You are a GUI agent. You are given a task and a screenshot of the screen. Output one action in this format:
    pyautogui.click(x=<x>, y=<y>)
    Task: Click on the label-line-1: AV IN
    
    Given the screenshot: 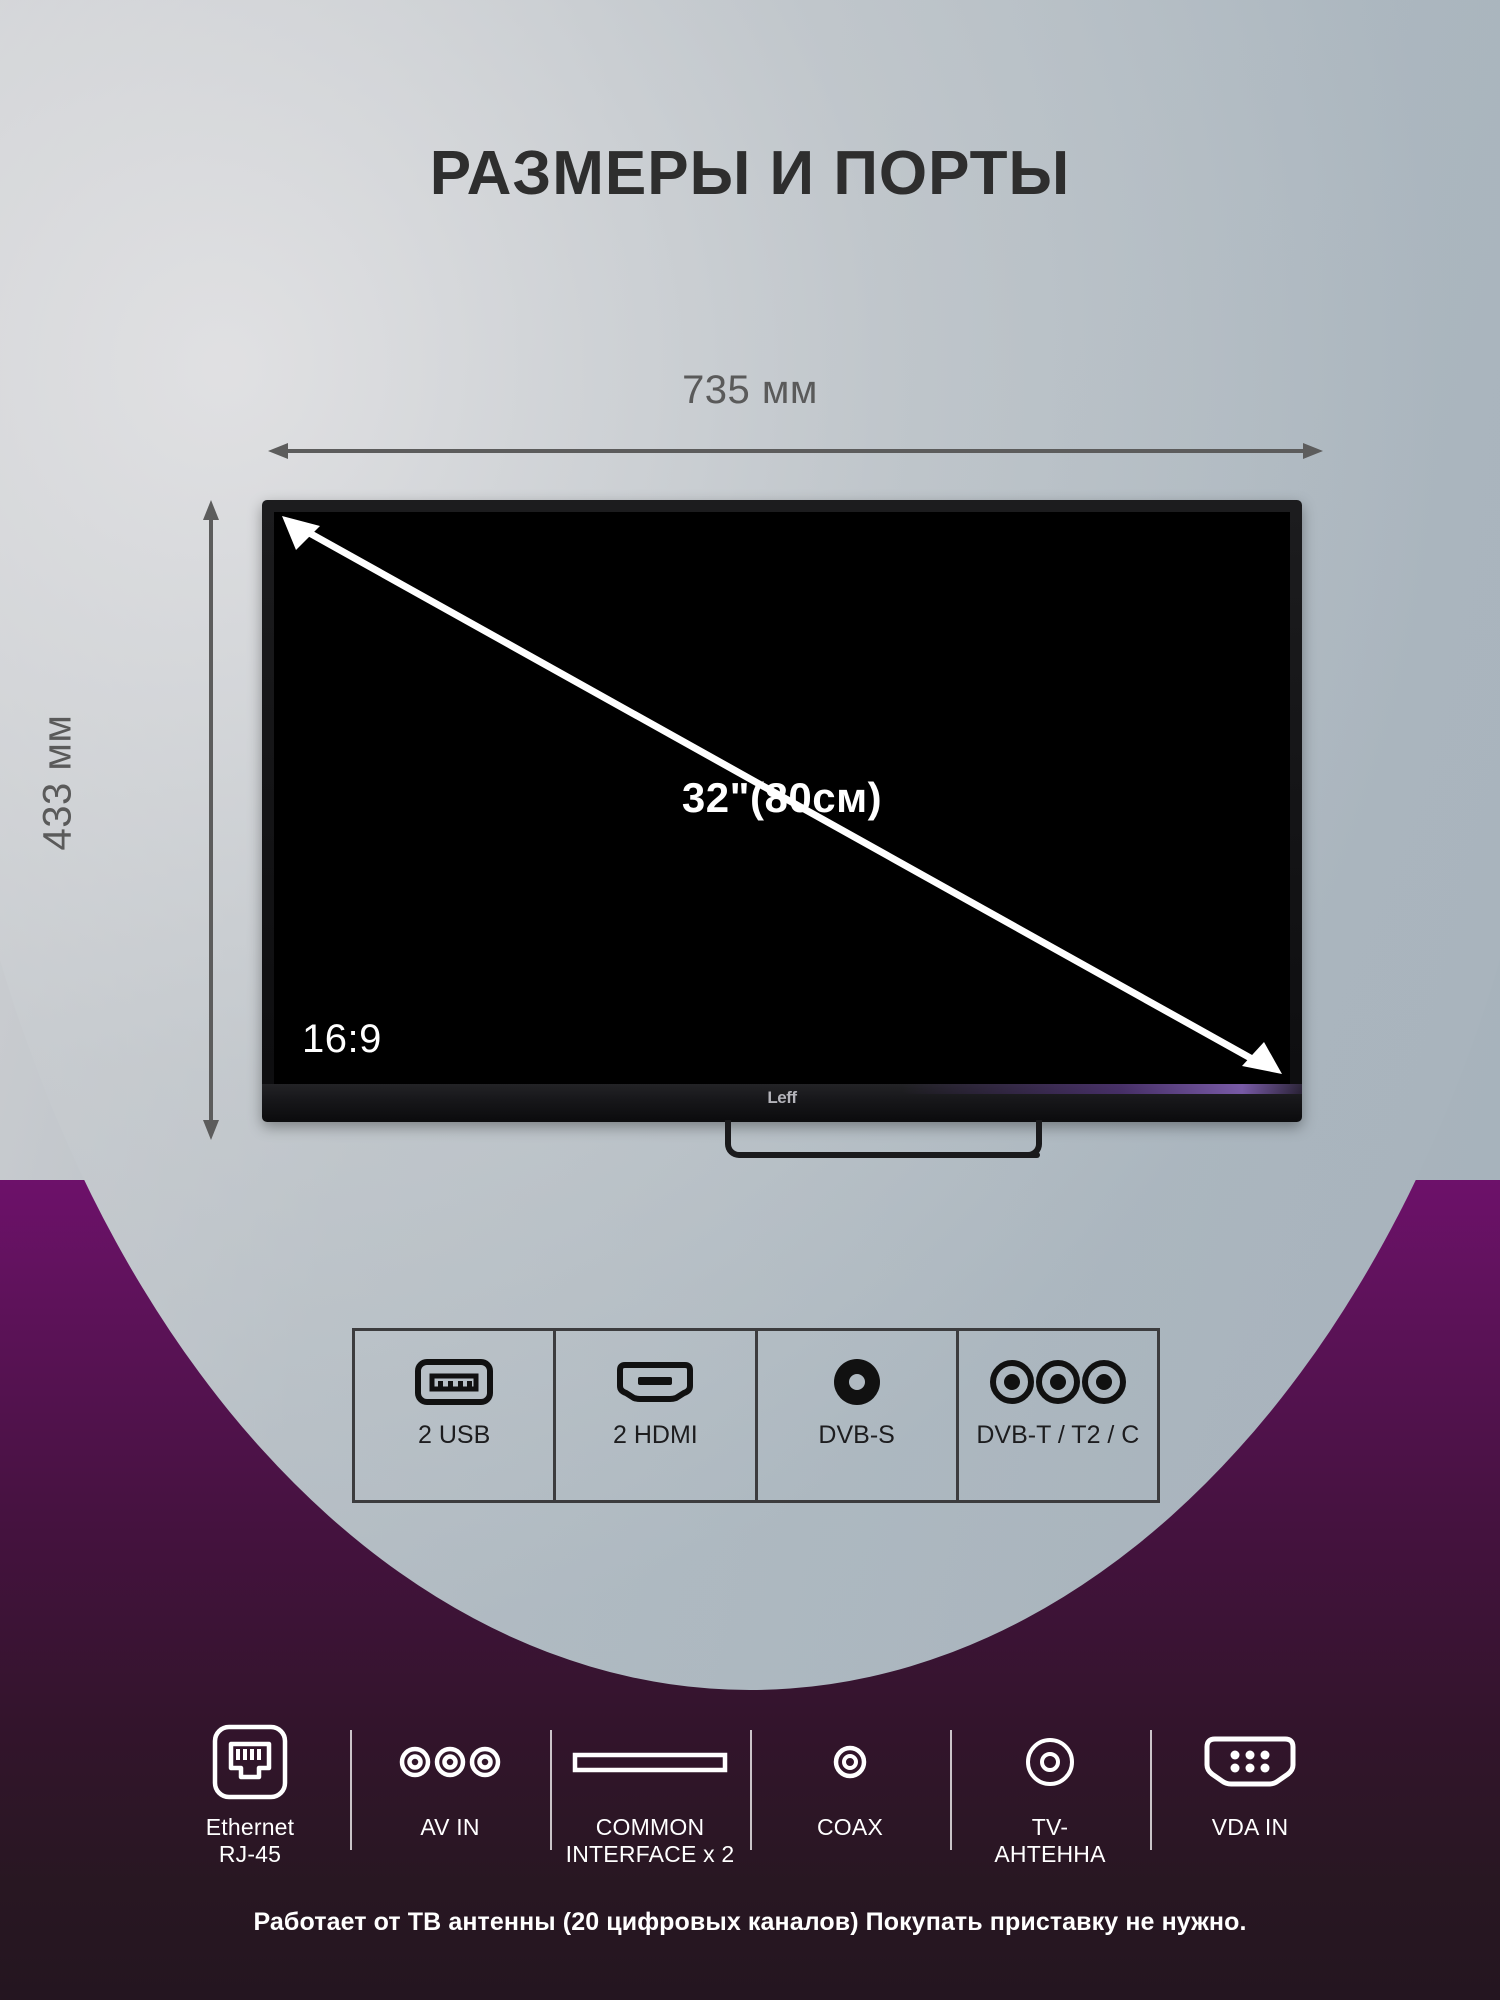 What is the action you would take?
    pyautogui.click(x=450, y=1827)
    